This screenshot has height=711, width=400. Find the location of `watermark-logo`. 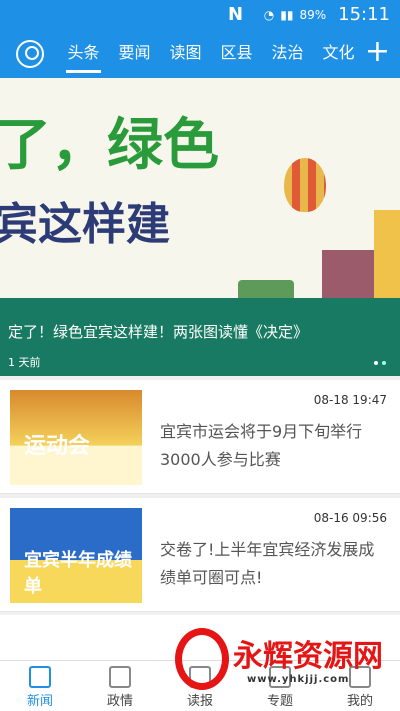

watermark-logo is located at coordinates (202, 659).